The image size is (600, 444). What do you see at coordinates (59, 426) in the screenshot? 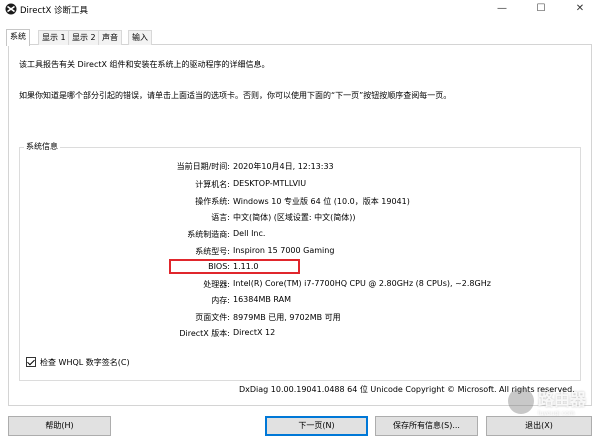
I see `help-button: 帮助(H)` at bounding box center [59, 426].